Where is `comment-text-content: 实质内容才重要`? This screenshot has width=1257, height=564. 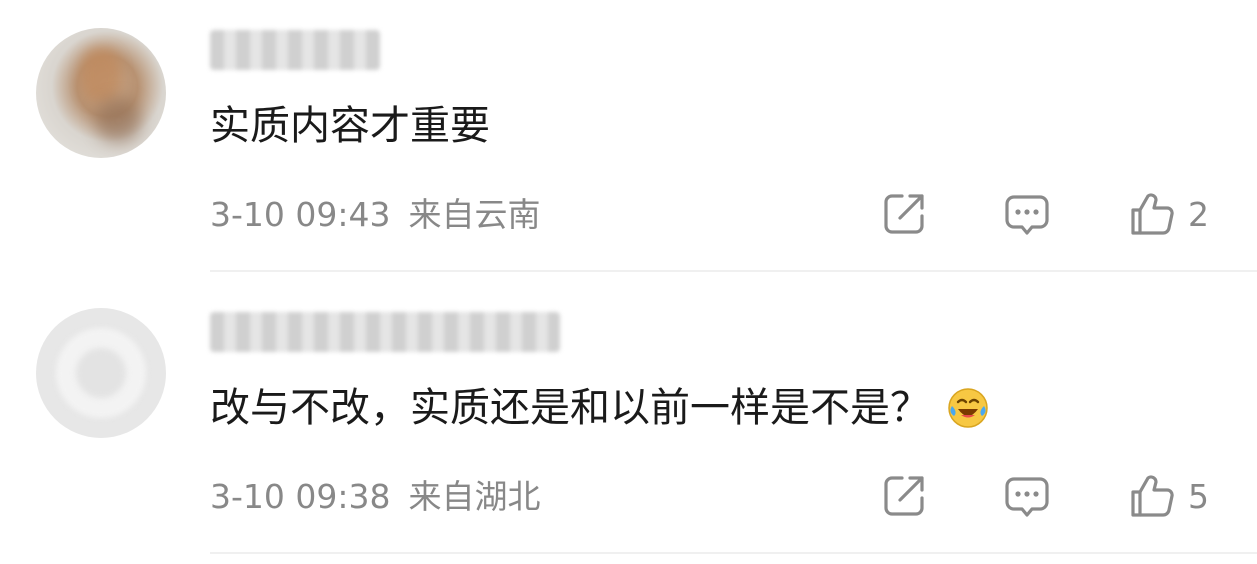 comment-text-content: 实质内容才重要 is located at coordinates (350, 126).